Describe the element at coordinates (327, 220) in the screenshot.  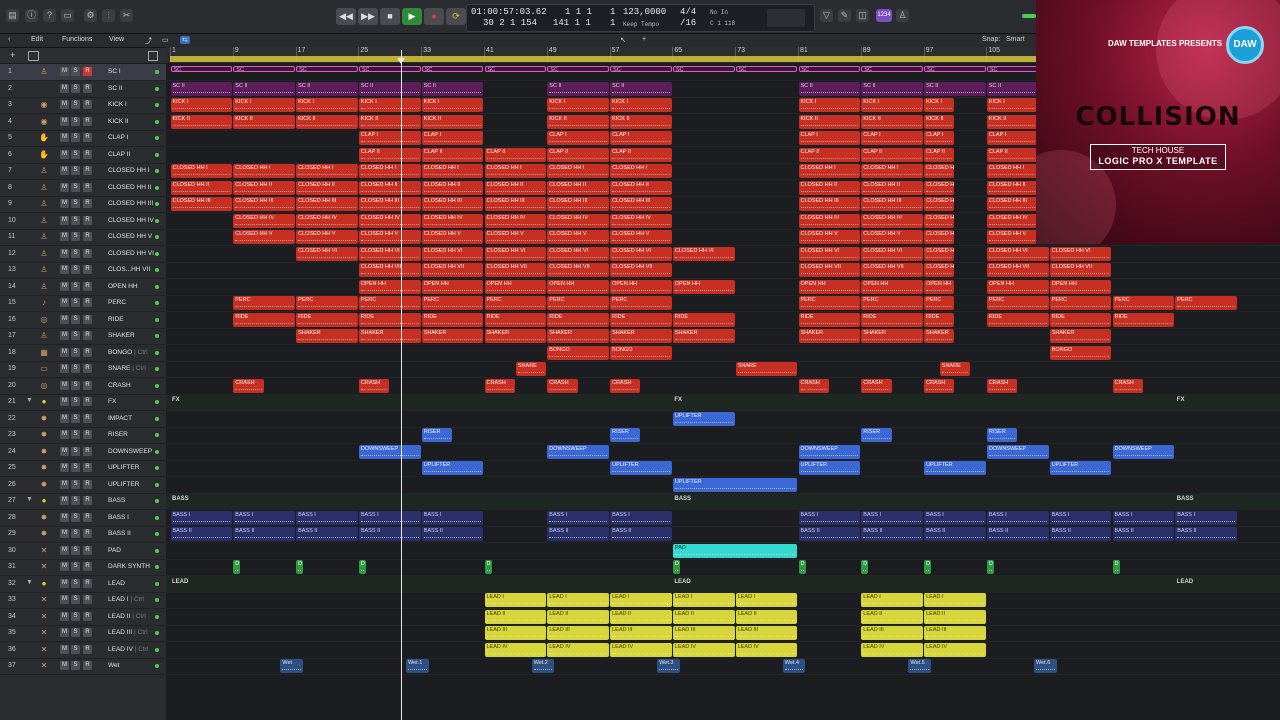
I see `region: CLOSED HH IV` at that location.